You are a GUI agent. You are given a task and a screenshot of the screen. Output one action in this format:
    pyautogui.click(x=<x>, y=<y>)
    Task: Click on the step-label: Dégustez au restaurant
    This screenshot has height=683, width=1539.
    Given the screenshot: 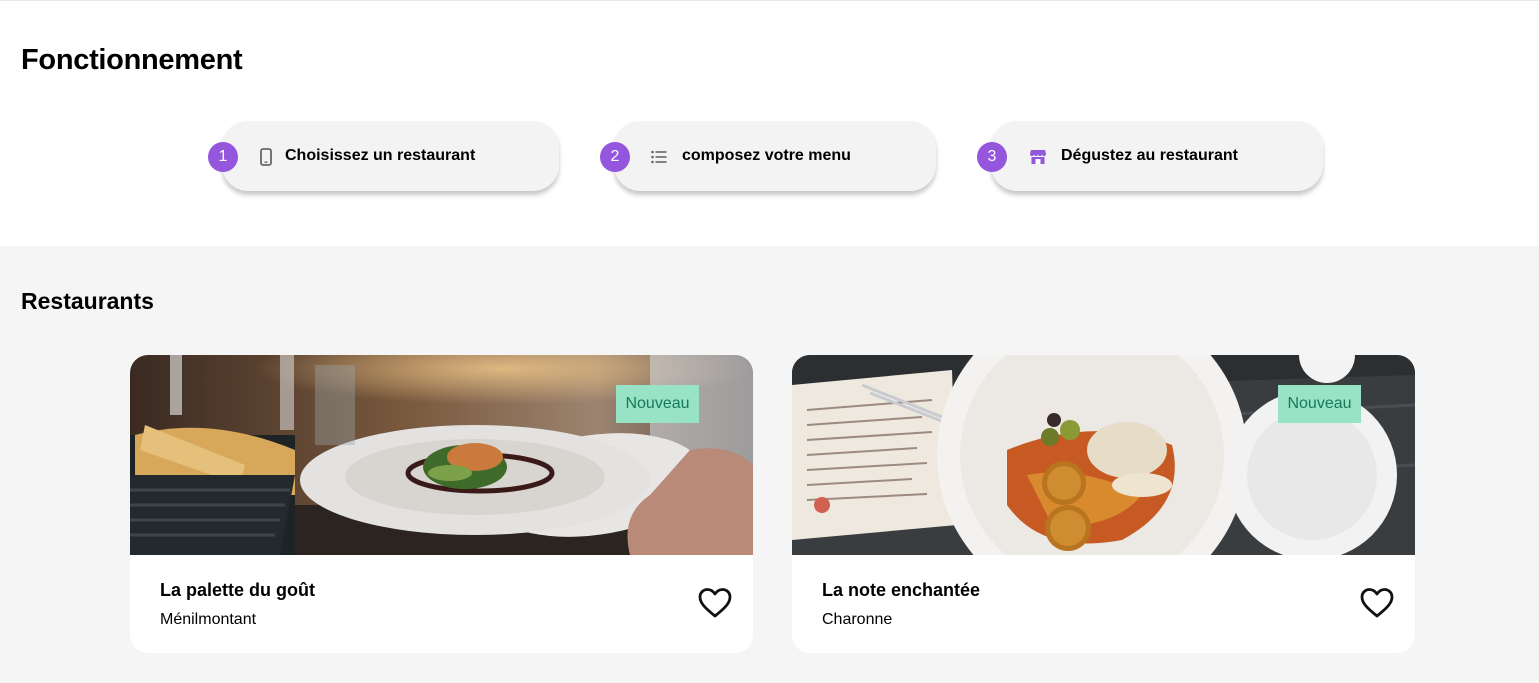 What is the action you would take?
    pyautogui.click(x=1149, y=155)
    